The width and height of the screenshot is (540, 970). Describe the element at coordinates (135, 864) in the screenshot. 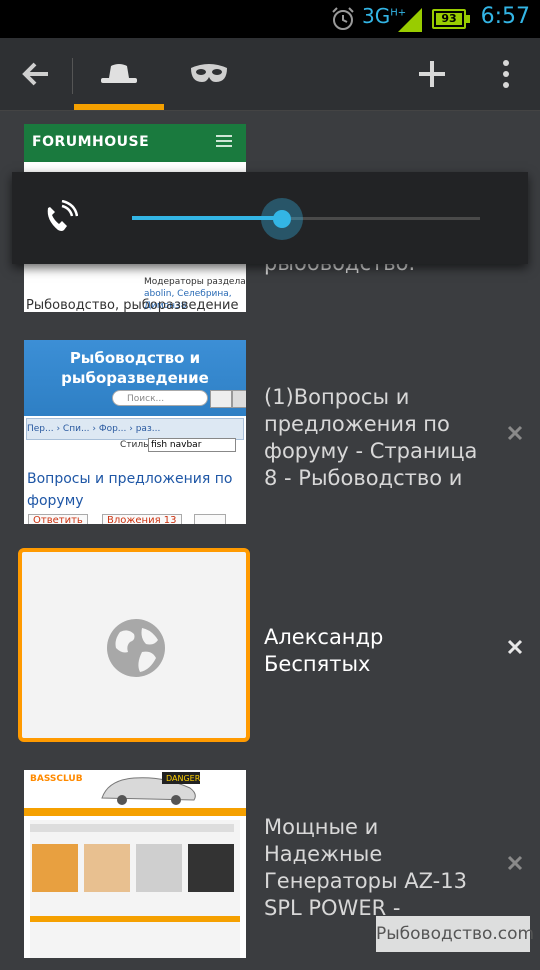

I see `tab-thumbnail: BASSCLUB DANGER` at that location.